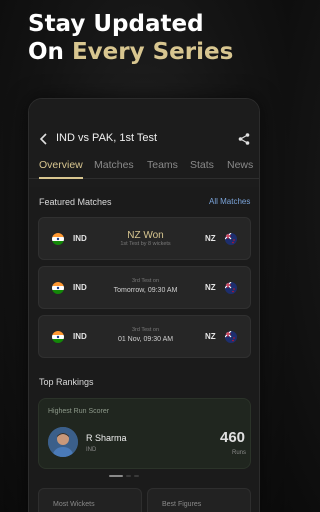 This screenshot has height=512, width=320. Describe the element at coordinates (61, 165) in the screenshot. I see `tab-overview: Overview` at that location.